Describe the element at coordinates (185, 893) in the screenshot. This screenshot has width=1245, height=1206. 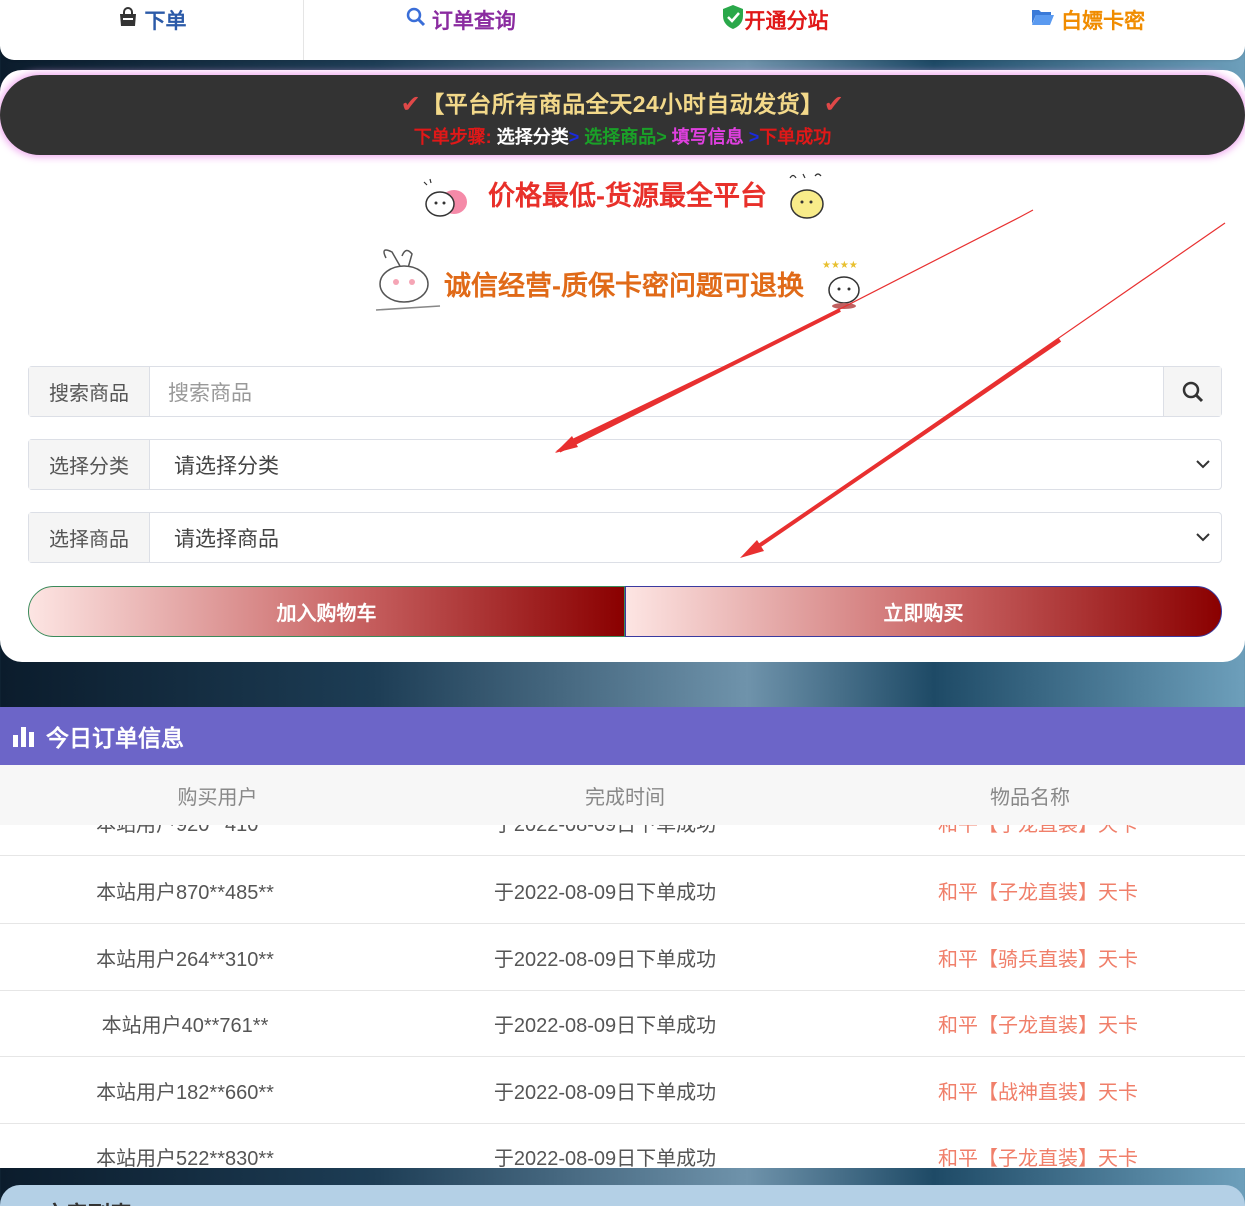
I see `row-user: 本站用户870**485**` at that location.